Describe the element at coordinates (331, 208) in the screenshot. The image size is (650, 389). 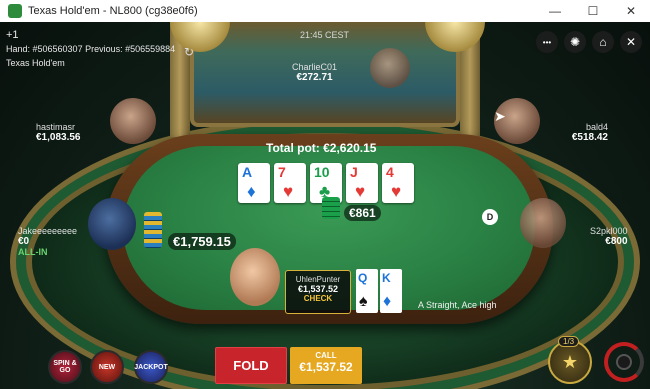
I see `center-chip-stack` at that location.